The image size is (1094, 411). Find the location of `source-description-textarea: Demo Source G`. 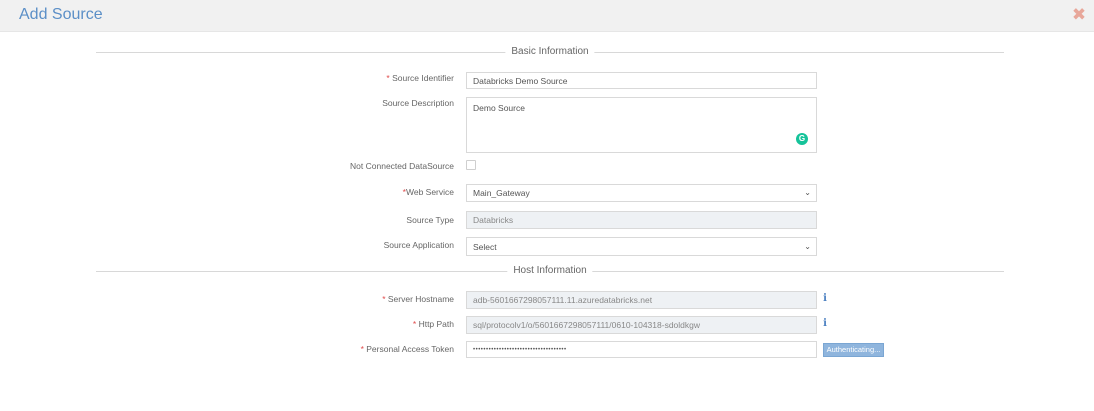

source-description-textarea: Demo Source G is located at coordinates (641, 125).